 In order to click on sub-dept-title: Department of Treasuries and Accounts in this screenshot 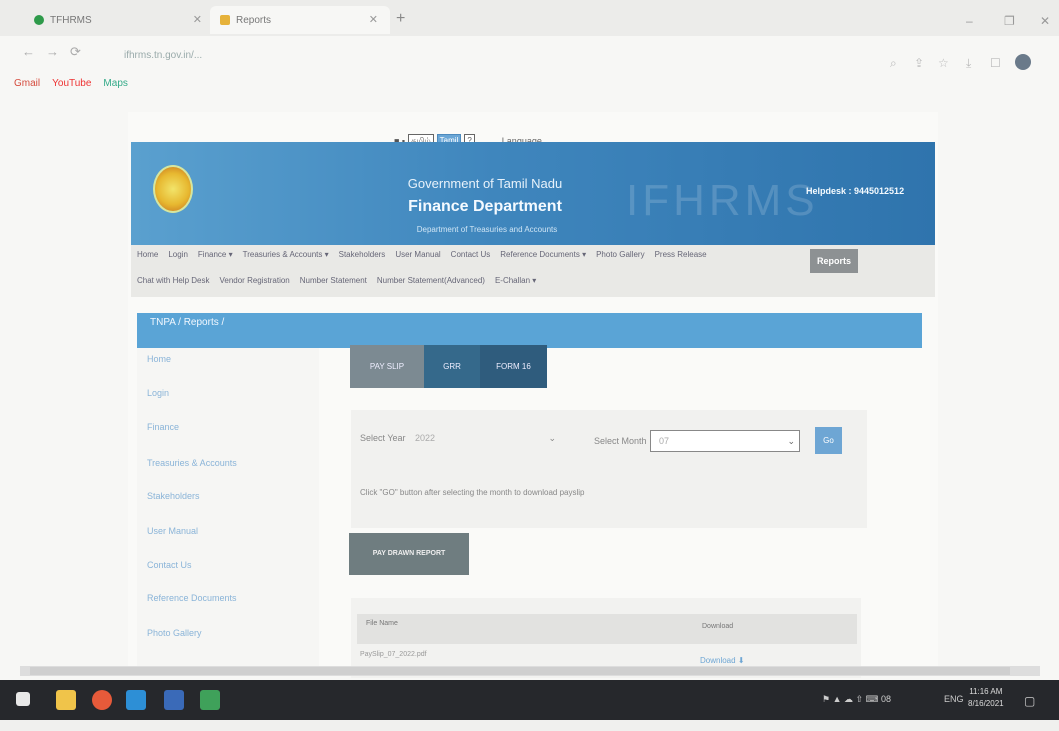, I will do `click(487, 229)`.